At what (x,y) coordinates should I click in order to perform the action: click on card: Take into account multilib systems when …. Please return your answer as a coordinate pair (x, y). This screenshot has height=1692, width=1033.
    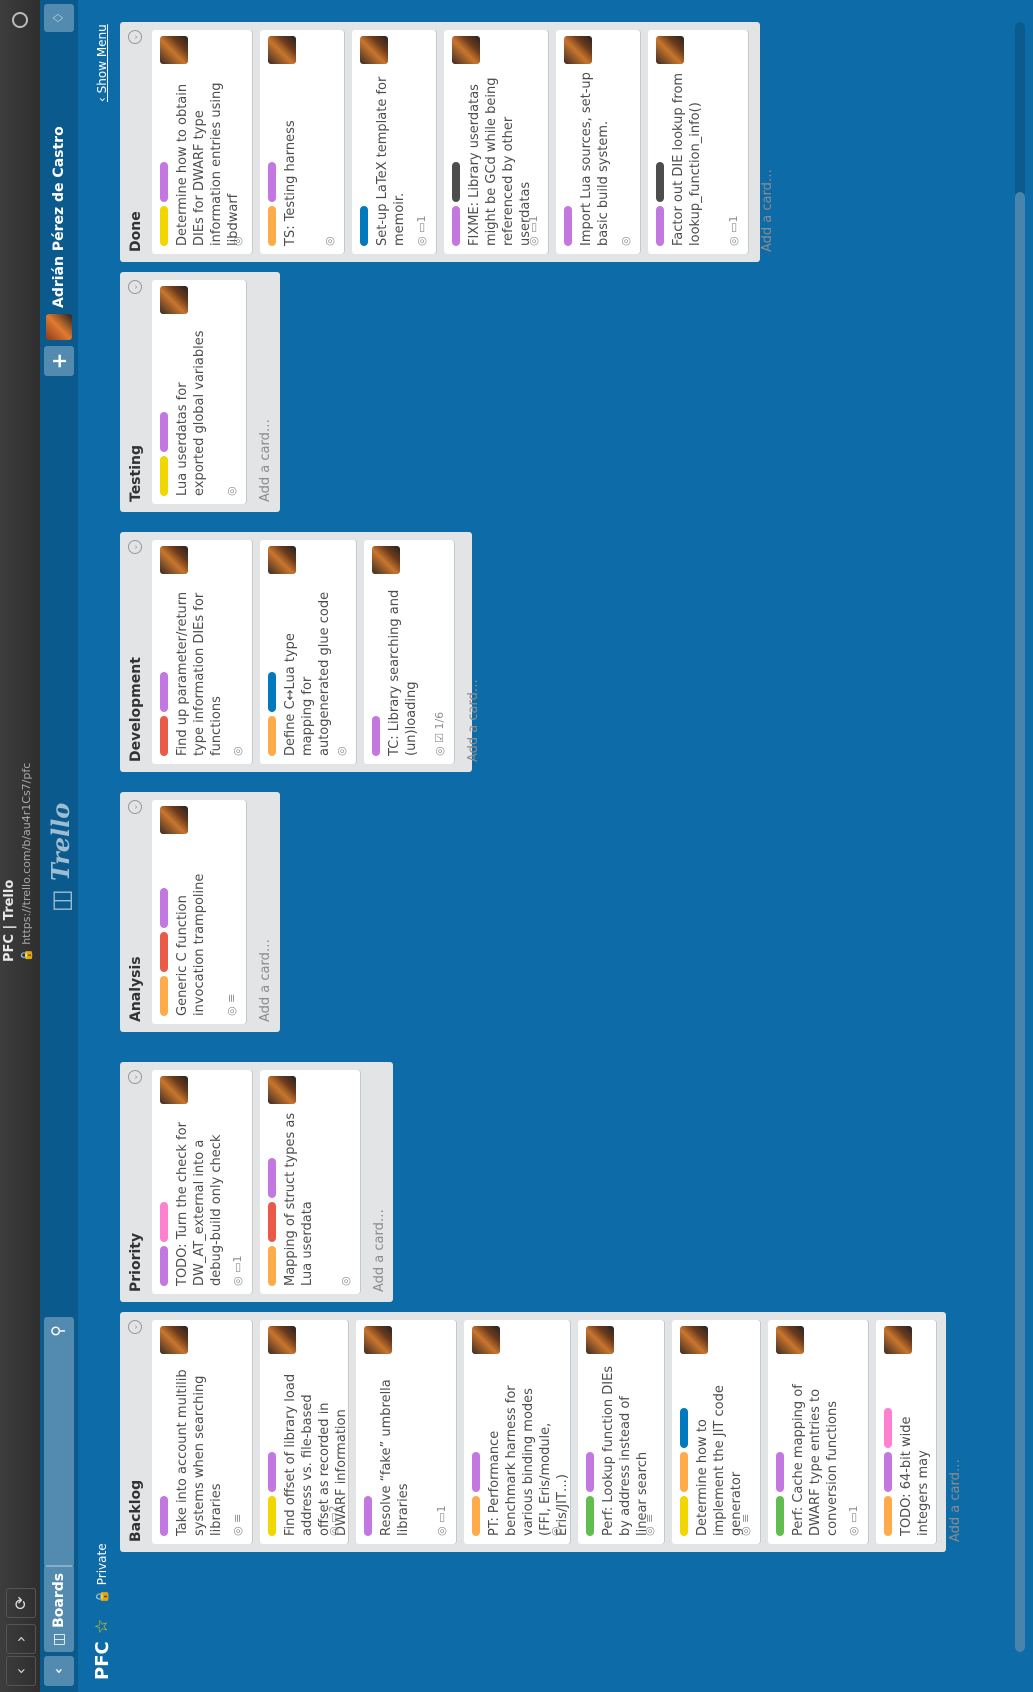
    Looking at the image, I should click on (202, 1432).